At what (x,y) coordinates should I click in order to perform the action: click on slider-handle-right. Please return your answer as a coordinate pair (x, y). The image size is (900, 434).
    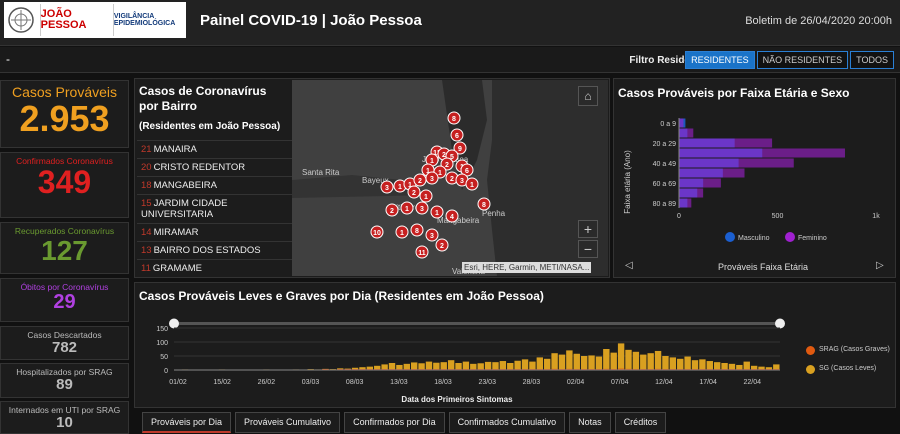
    Looking at the image, I should click on (780, 323).